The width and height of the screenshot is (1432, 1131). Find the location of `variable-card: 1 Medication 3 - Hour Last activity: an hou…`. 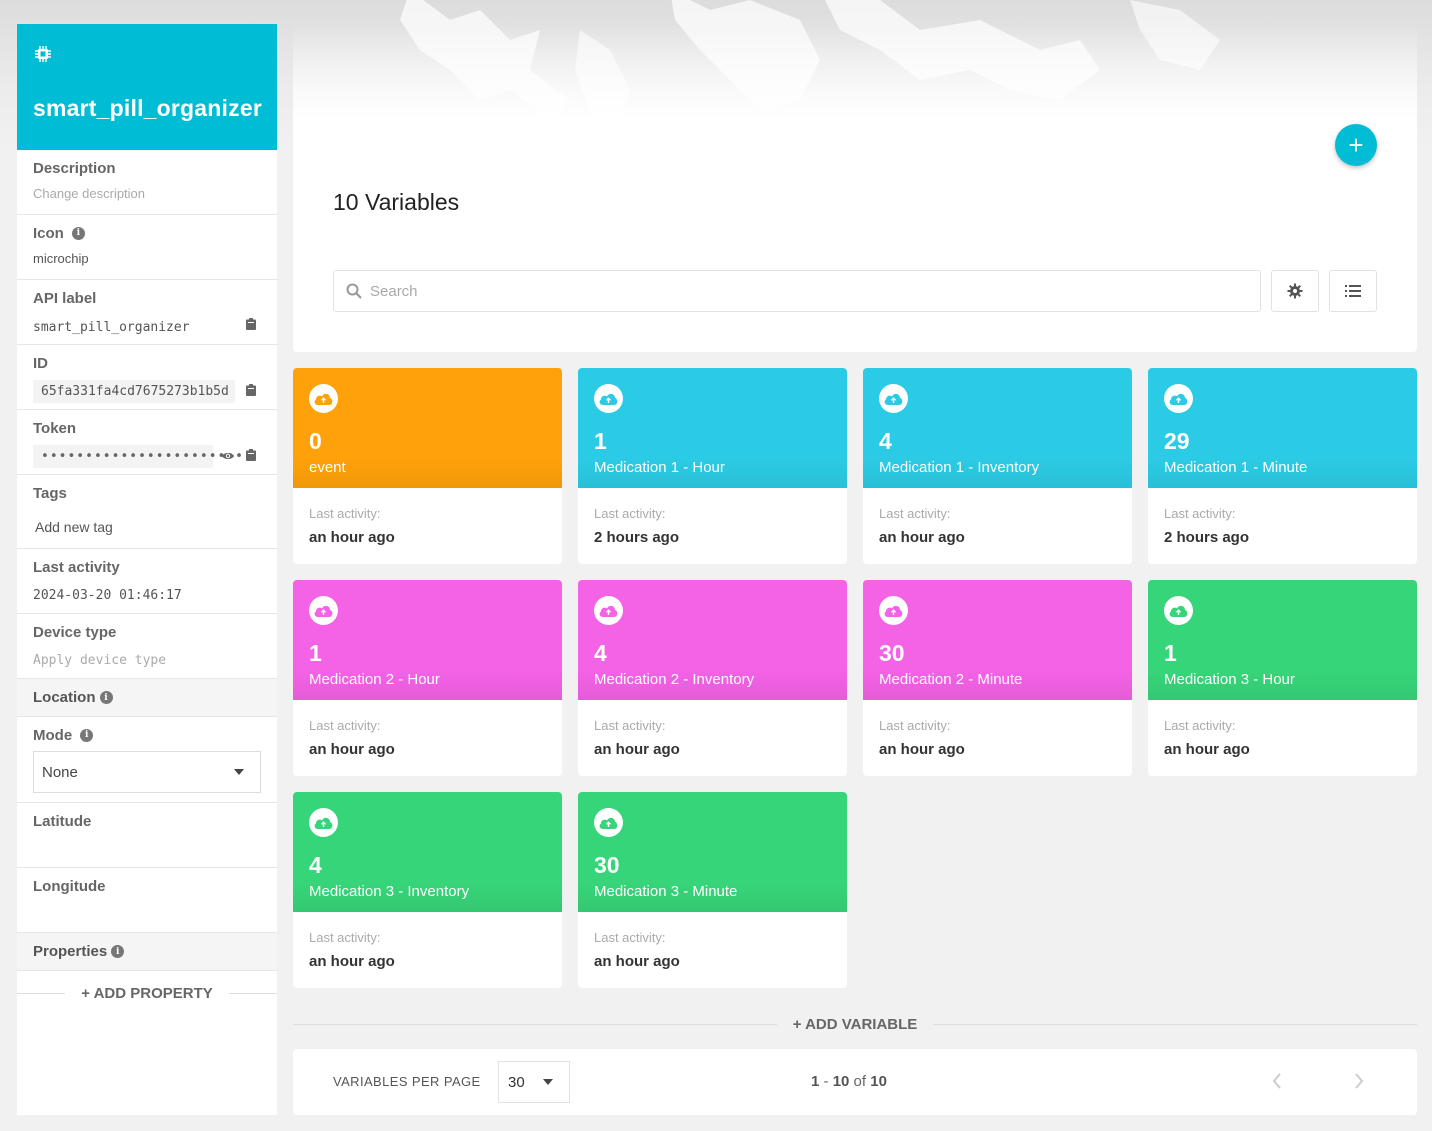

variable-card: 1 Medication 3 - Hour Last activity: an hou… is located at coordinates (1282, 678).